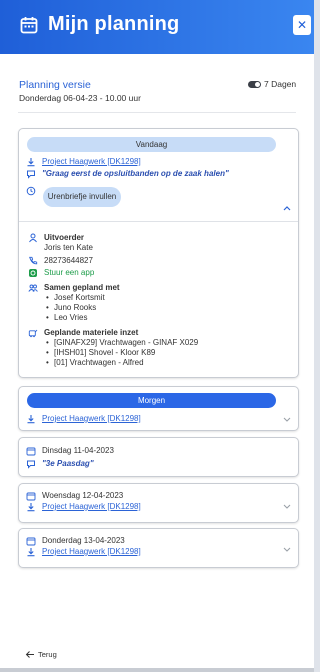  I want to click on group-icon, so click(33, 288).